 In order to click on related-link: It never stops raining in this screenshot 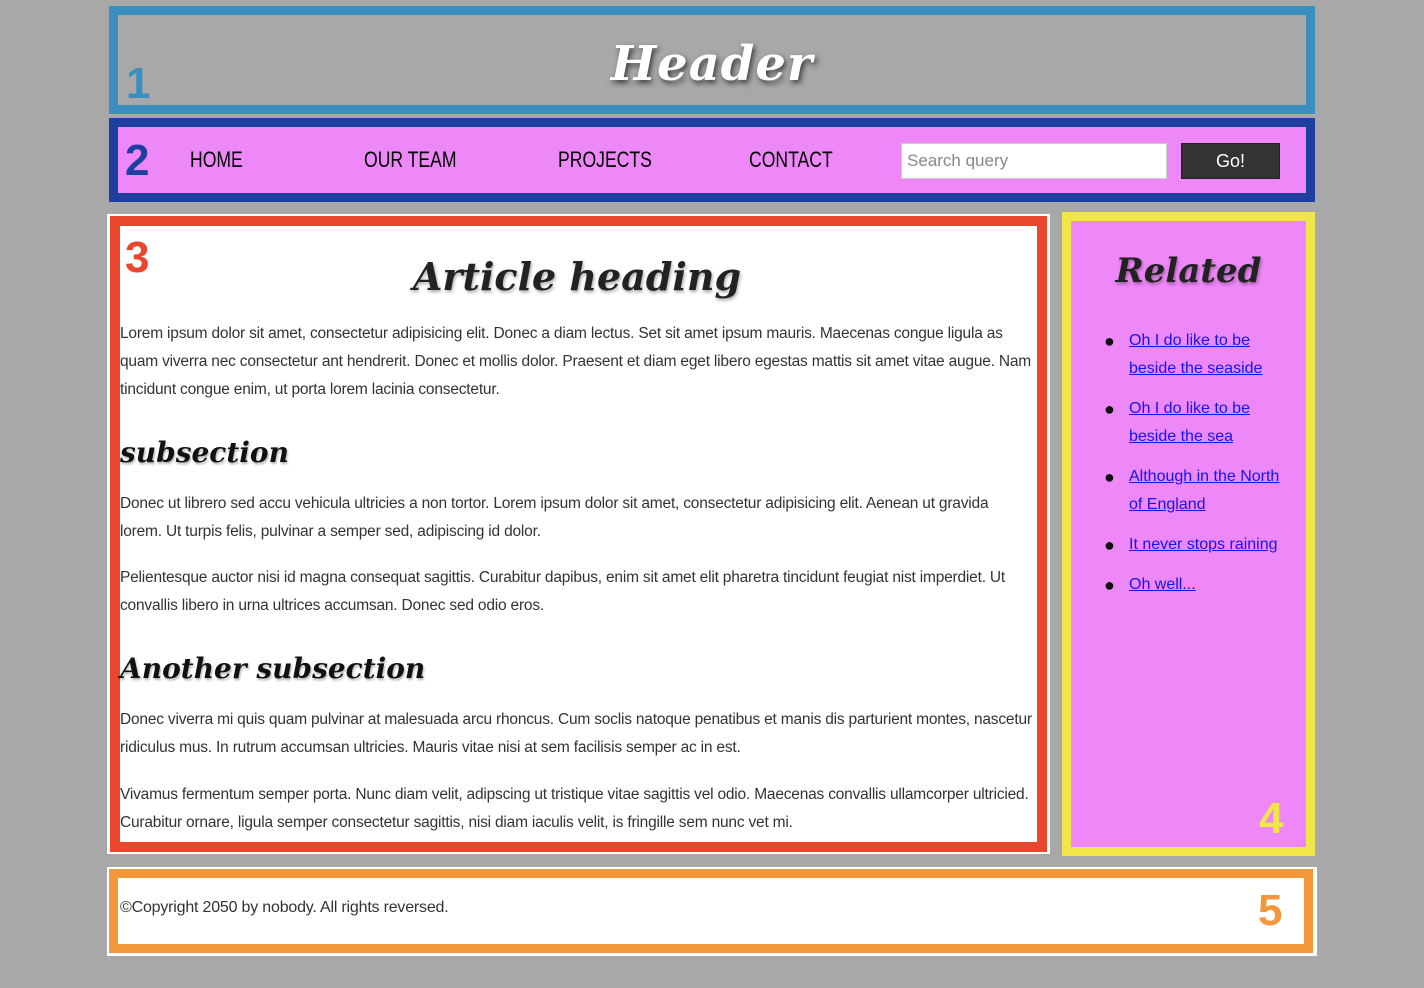, I will do `click(1203, 544)`.